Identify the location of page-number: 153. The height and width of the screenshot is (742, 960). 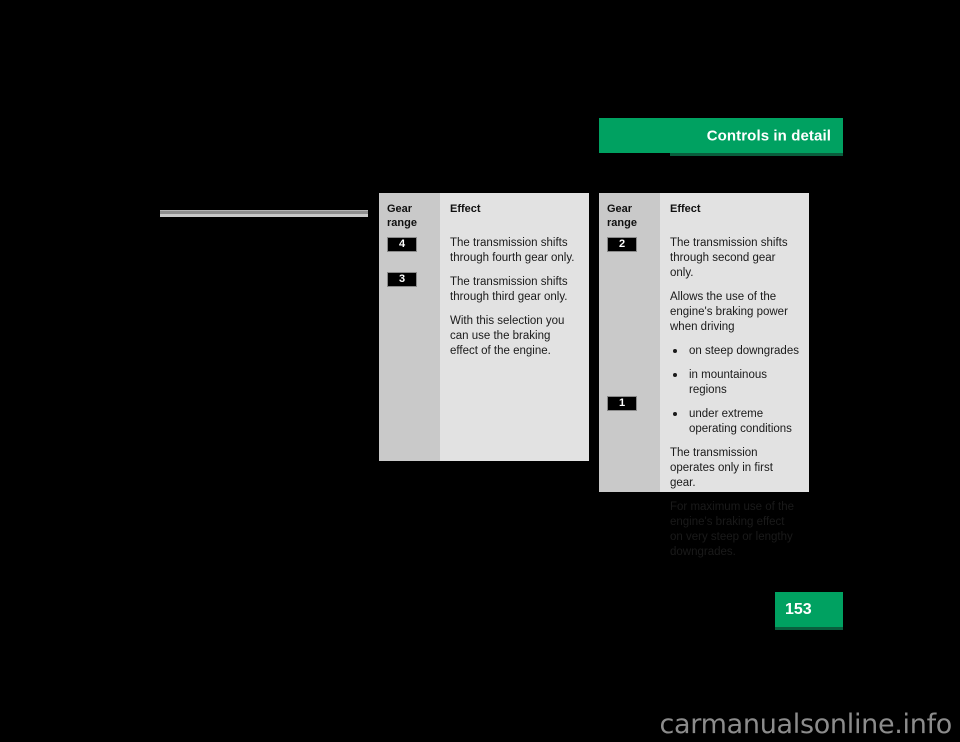
(798, 609).